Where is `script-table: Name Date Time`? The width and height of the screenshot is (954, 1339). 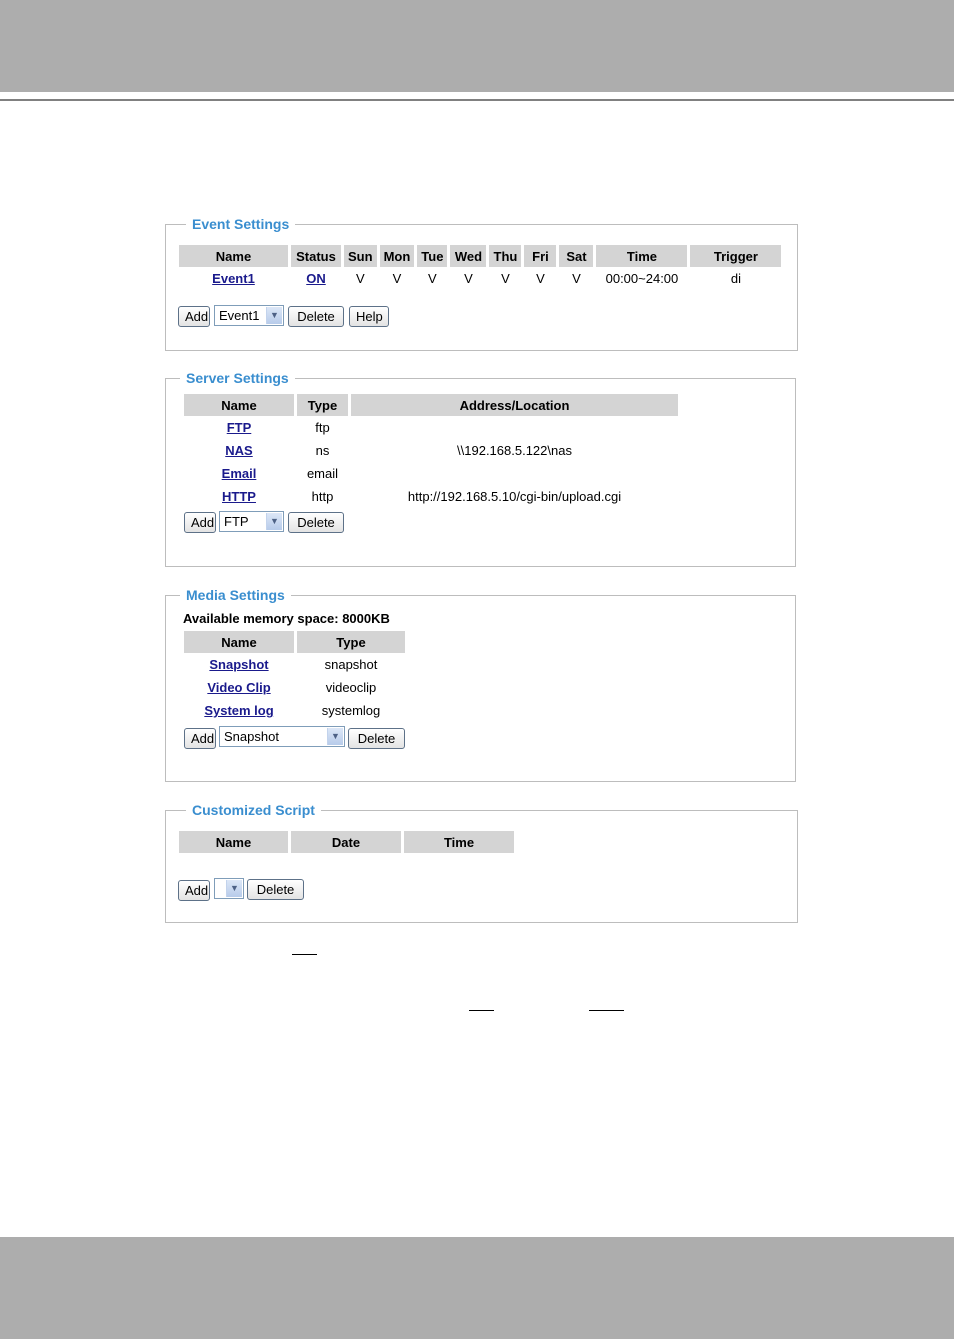 script-table: Name Date Time is located at coordinates (346, 842).